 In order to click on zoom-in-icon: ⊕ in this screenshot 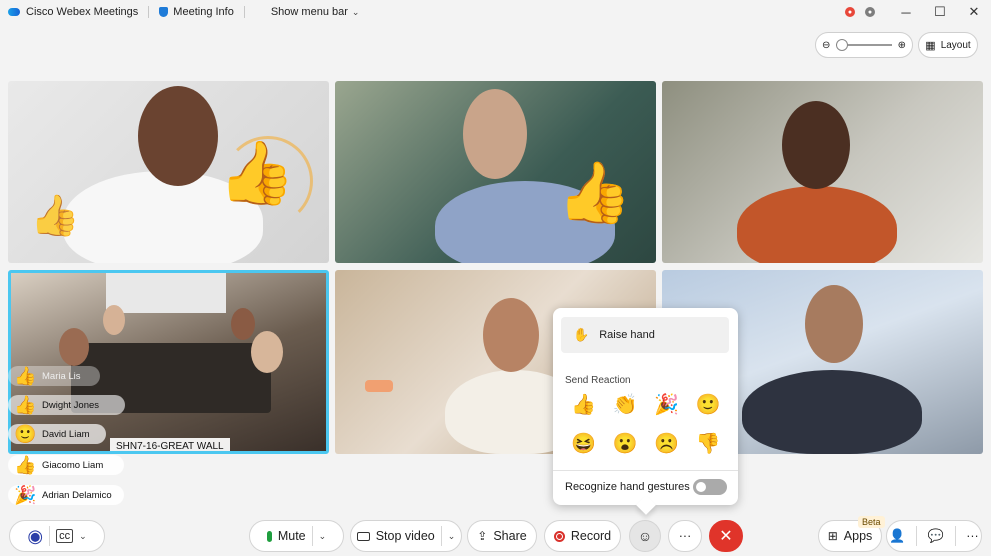, I will do `click(902, 45)`.